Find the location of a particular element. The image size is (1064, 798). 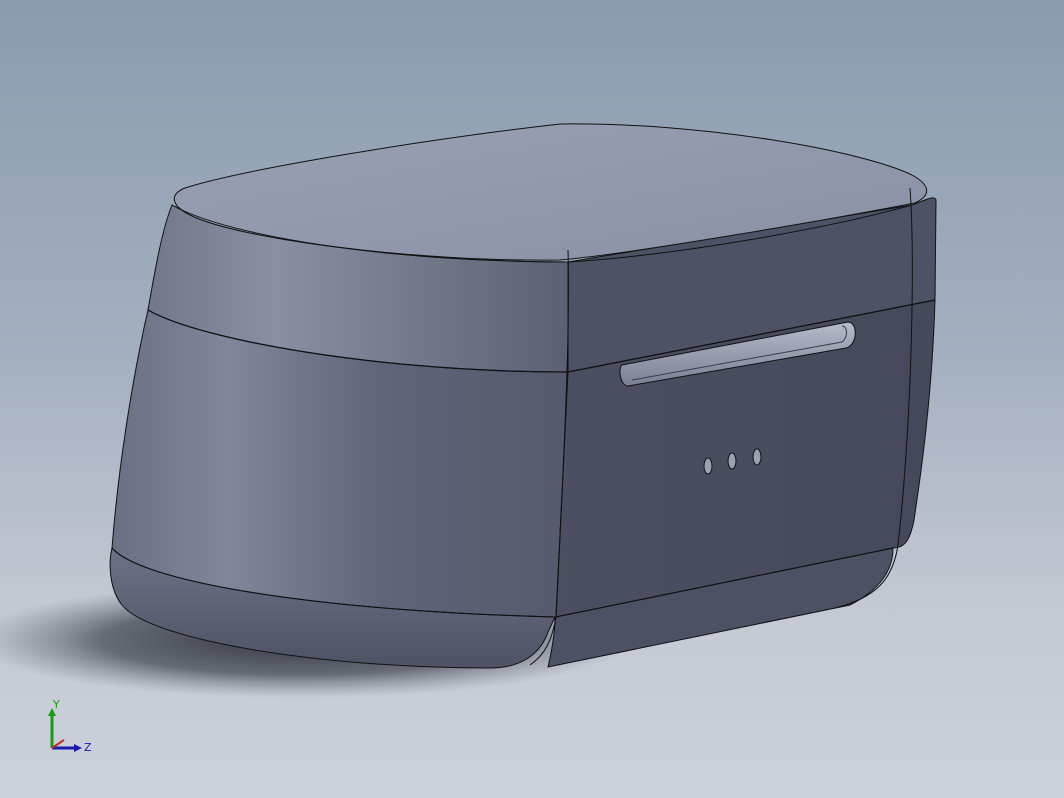

triad-z-arrow-icon is located at coordinates (78, 748).